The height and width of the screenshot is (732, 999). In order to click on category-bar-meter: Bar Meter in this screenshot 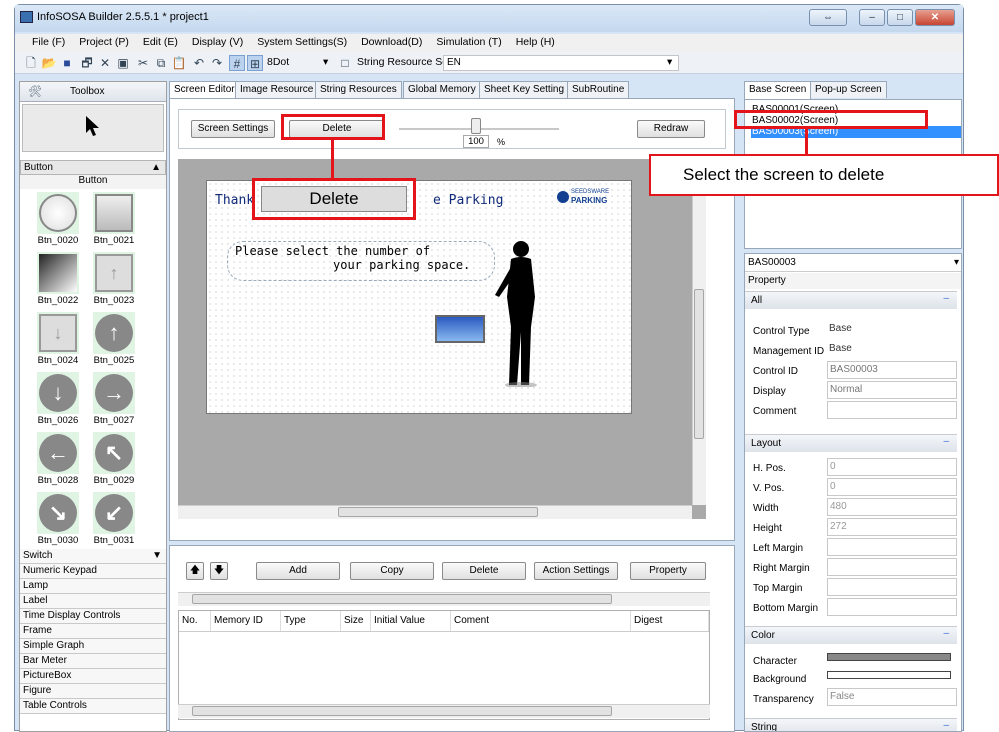, I will do `click(93, 661)`.